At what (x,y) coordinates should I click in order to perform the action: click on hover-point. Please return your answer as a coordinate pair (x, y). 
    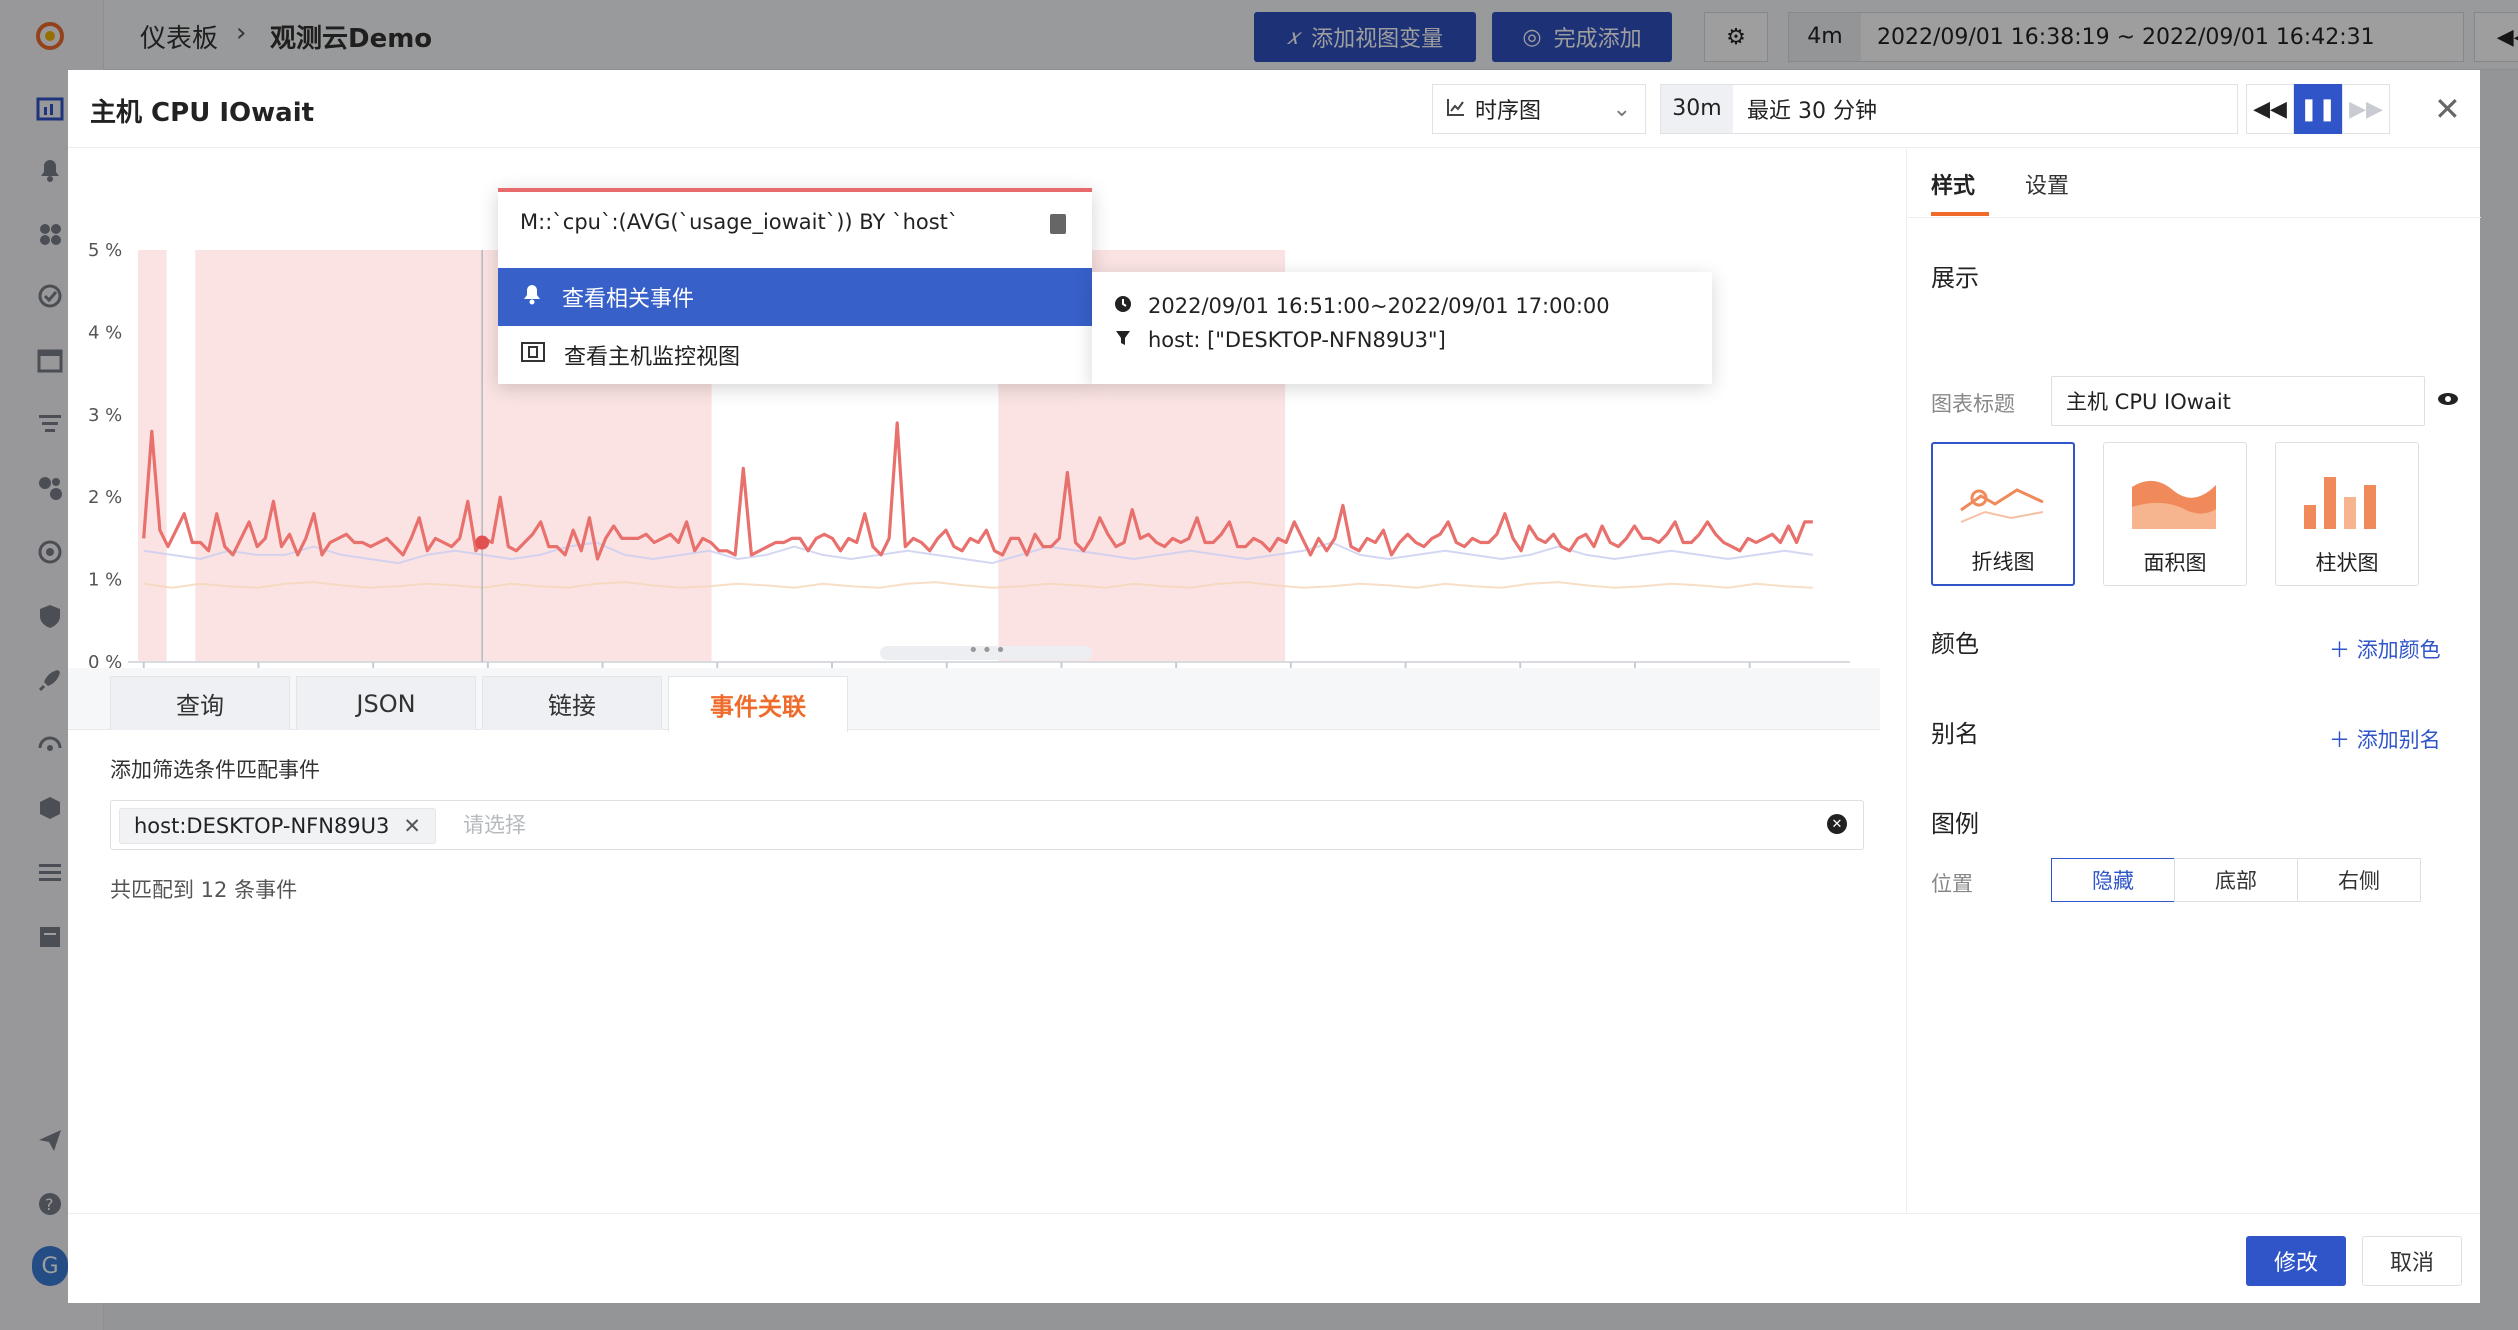
    Looking at the image, I should click on (482, 542).